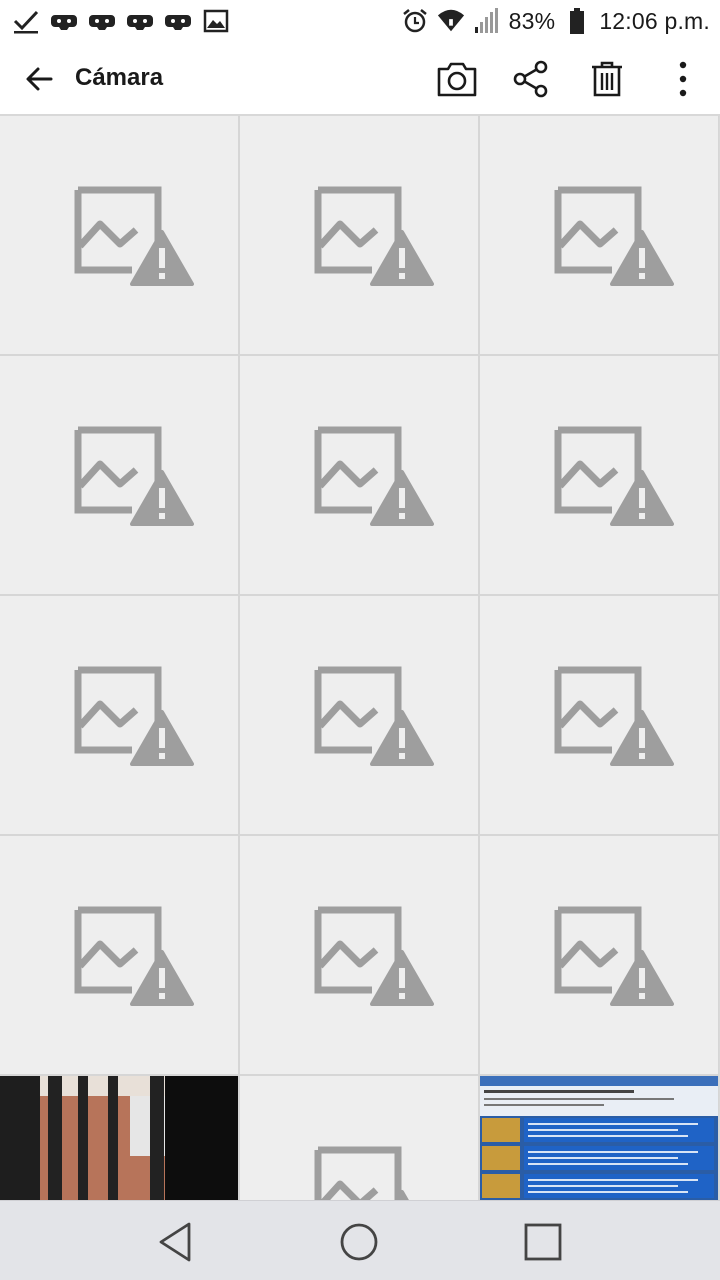 Image resolution: width=720 pixels, height=1280 pixels. I want to click on nav-home-icon, so click(359, 1242).